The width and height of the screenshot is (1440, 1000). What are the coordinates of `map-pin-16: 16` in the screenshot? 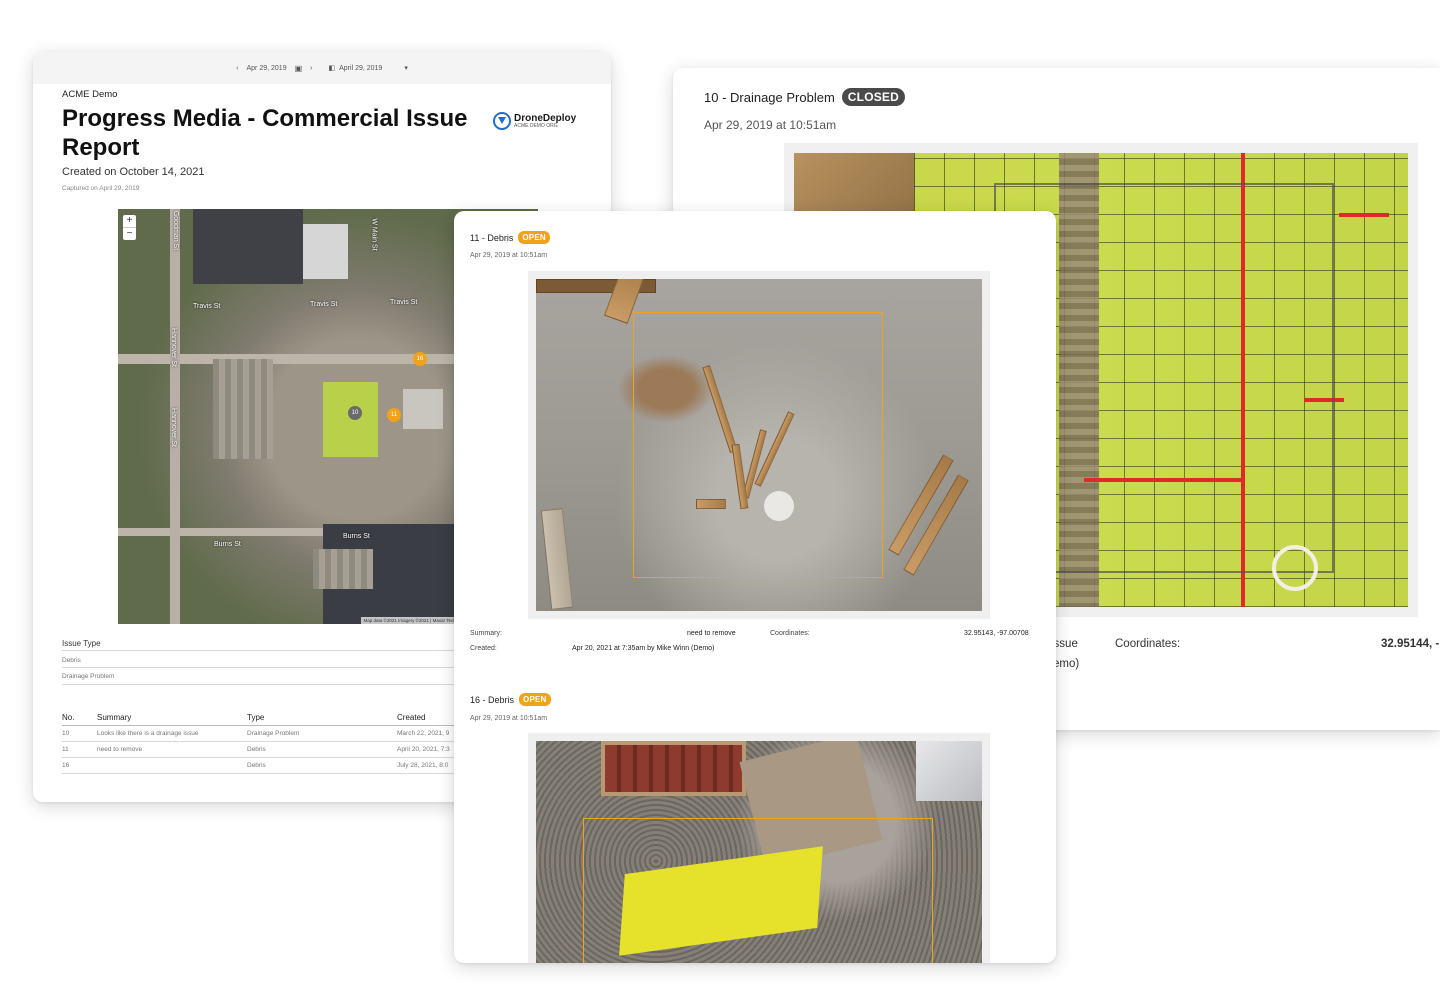 It's located at (420, 359).